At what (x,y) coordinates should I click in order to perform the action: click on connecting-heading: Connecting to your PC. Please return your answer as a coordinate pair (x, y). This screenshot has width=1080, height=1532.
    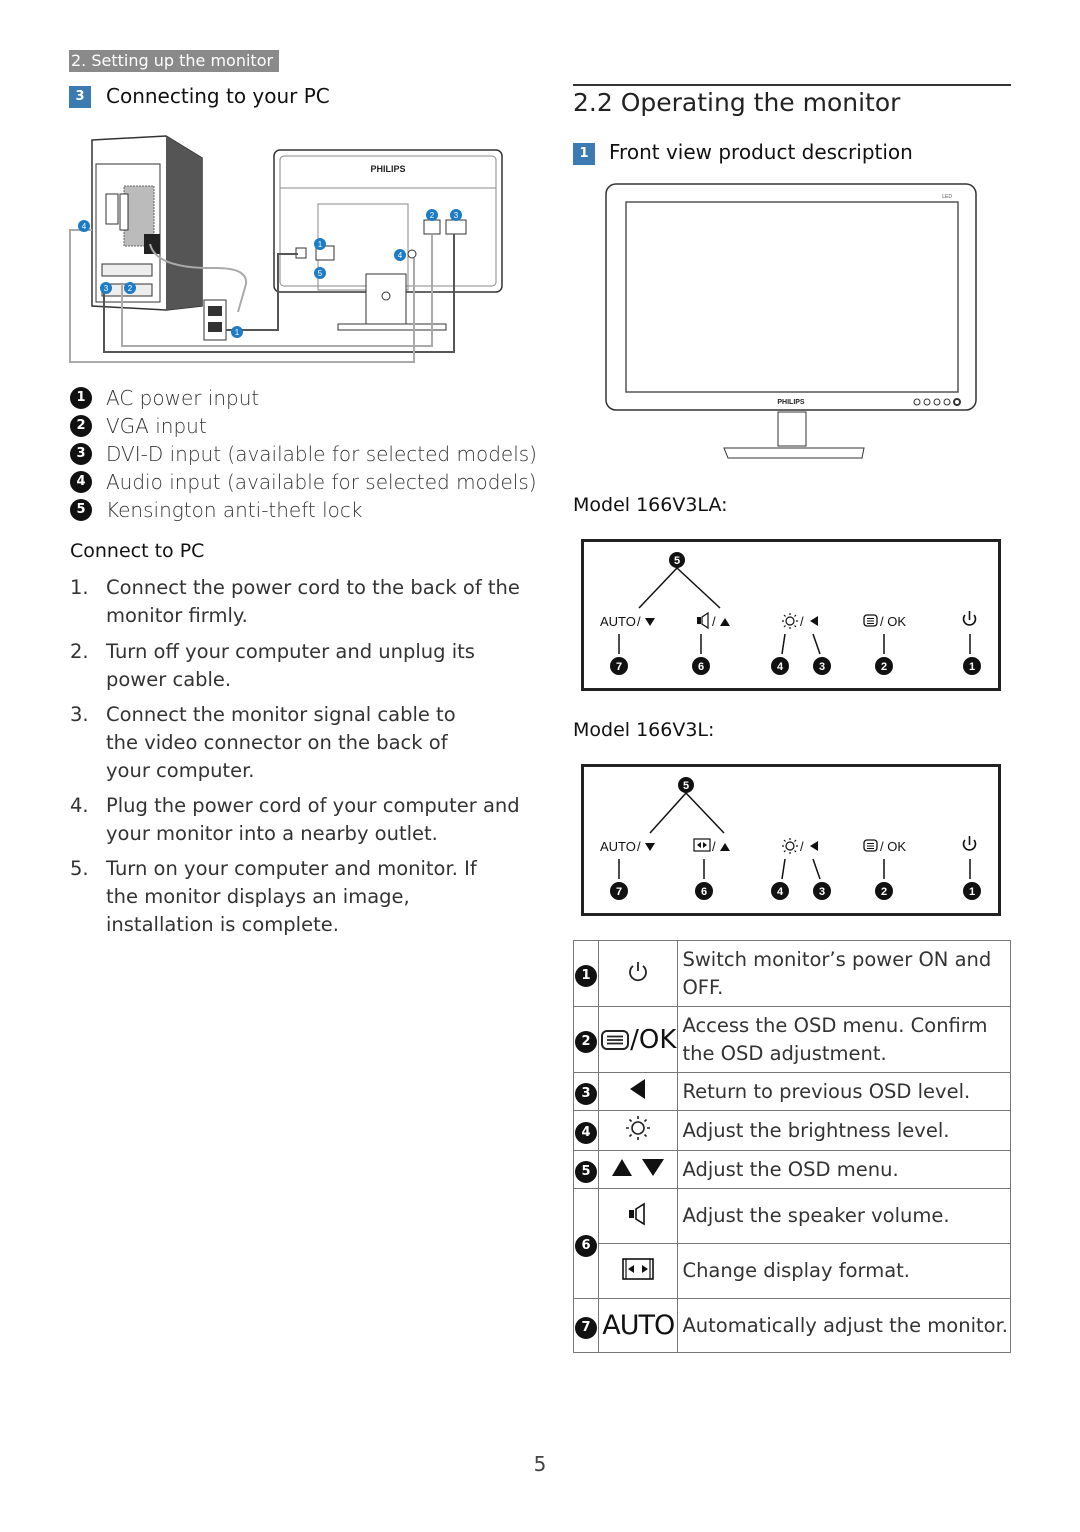
    Looking at the image, I should click on (218, 96).